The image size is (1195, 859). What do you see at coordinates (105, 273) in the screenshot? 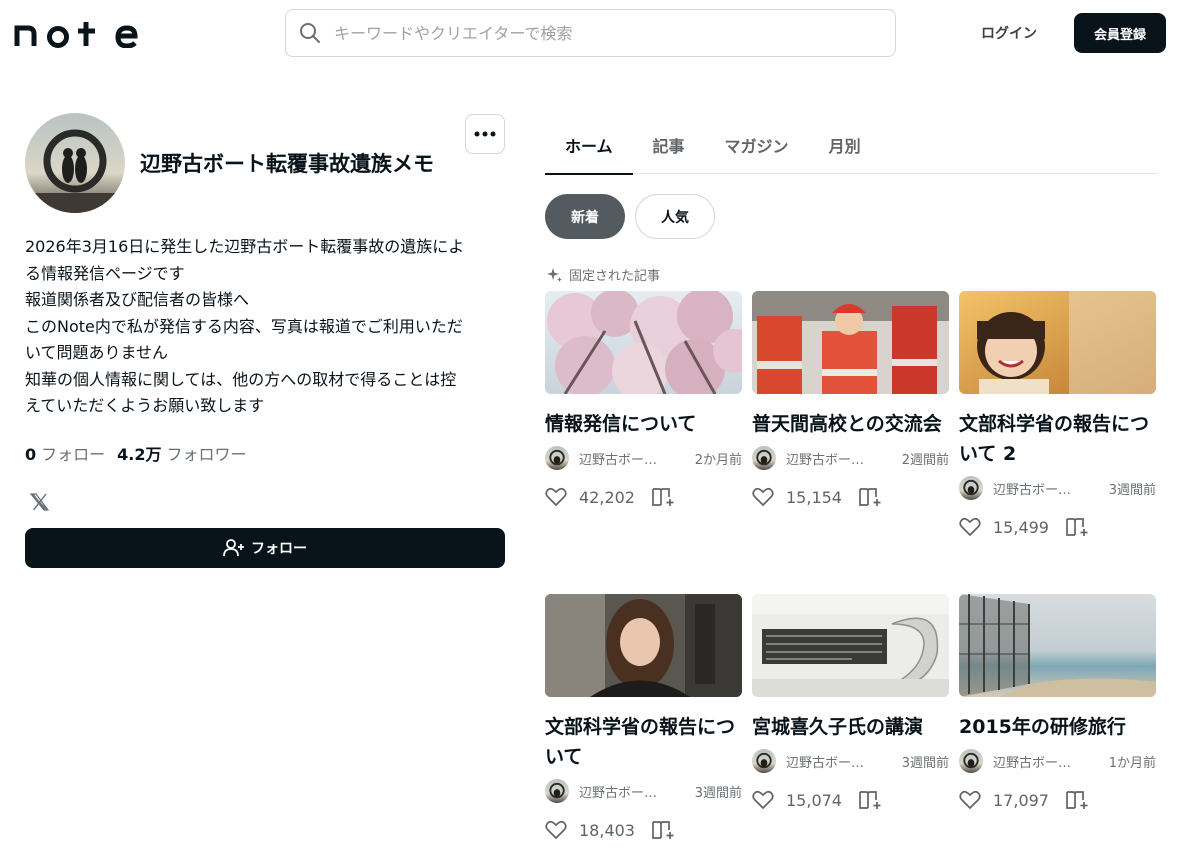
I see `bio-line: る情報発信ページです` at bounding box center [105, 273].